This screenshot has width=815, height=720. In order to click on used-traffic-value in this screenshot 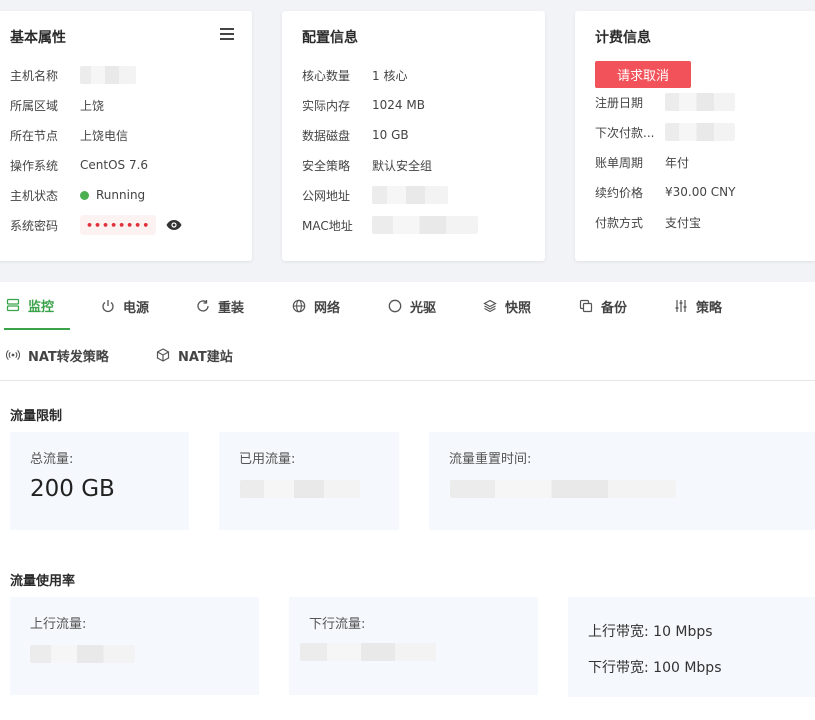, I will do `click(300, 489)`.